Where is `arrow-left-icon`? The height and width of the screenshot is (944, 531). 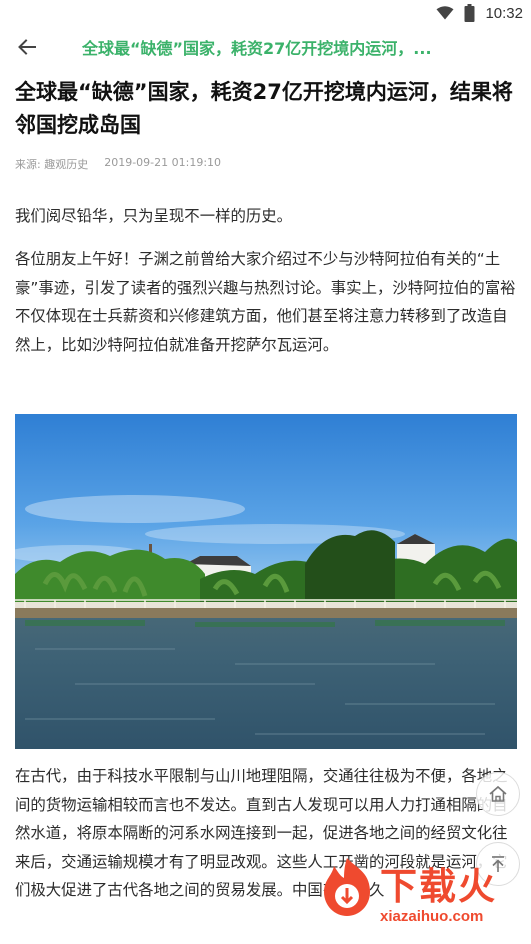
arrow-left-icon is located at coordinates (27, 47).